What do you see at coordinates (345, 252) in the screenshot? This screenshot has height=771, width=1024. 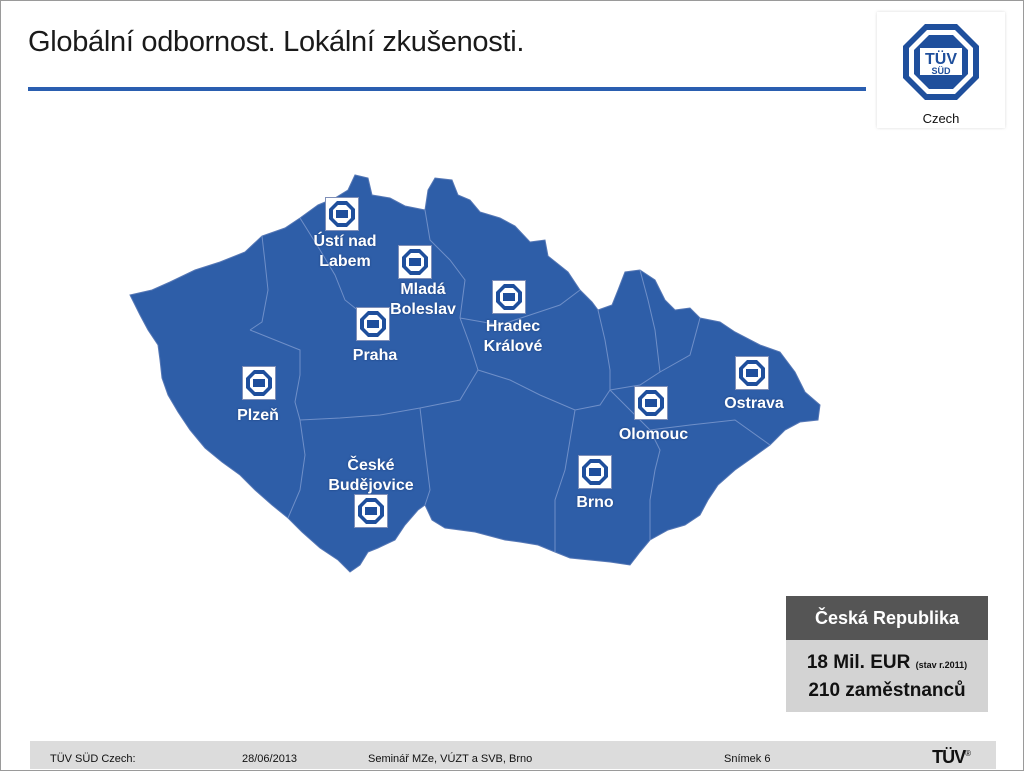 I see `city-label-usti: Ústí nad Labem` at bounding box center [345, 252].